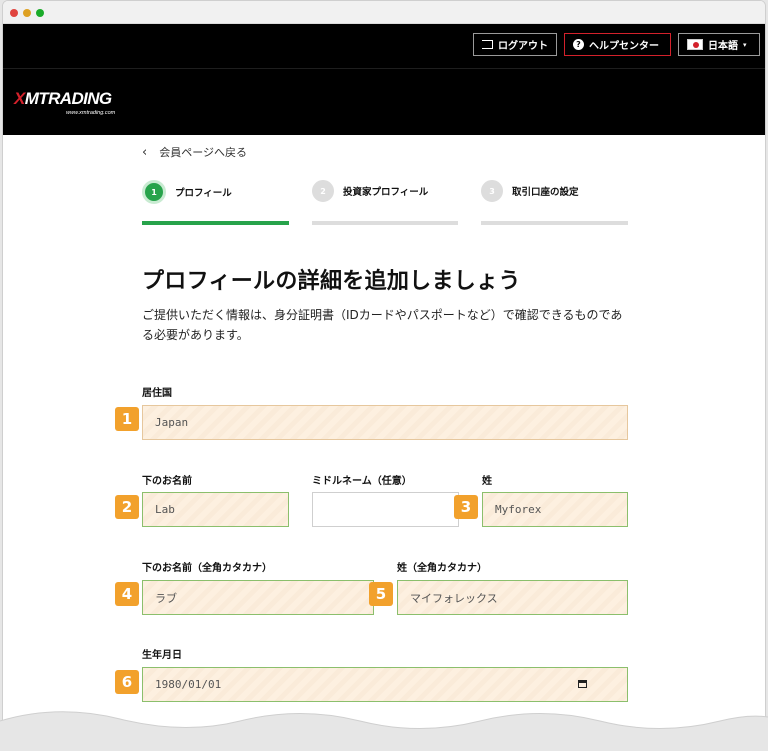 The width and height of the screenshot is (768, 751). I want to click on first-name-kana-value: ラブ, so click(166, 598).